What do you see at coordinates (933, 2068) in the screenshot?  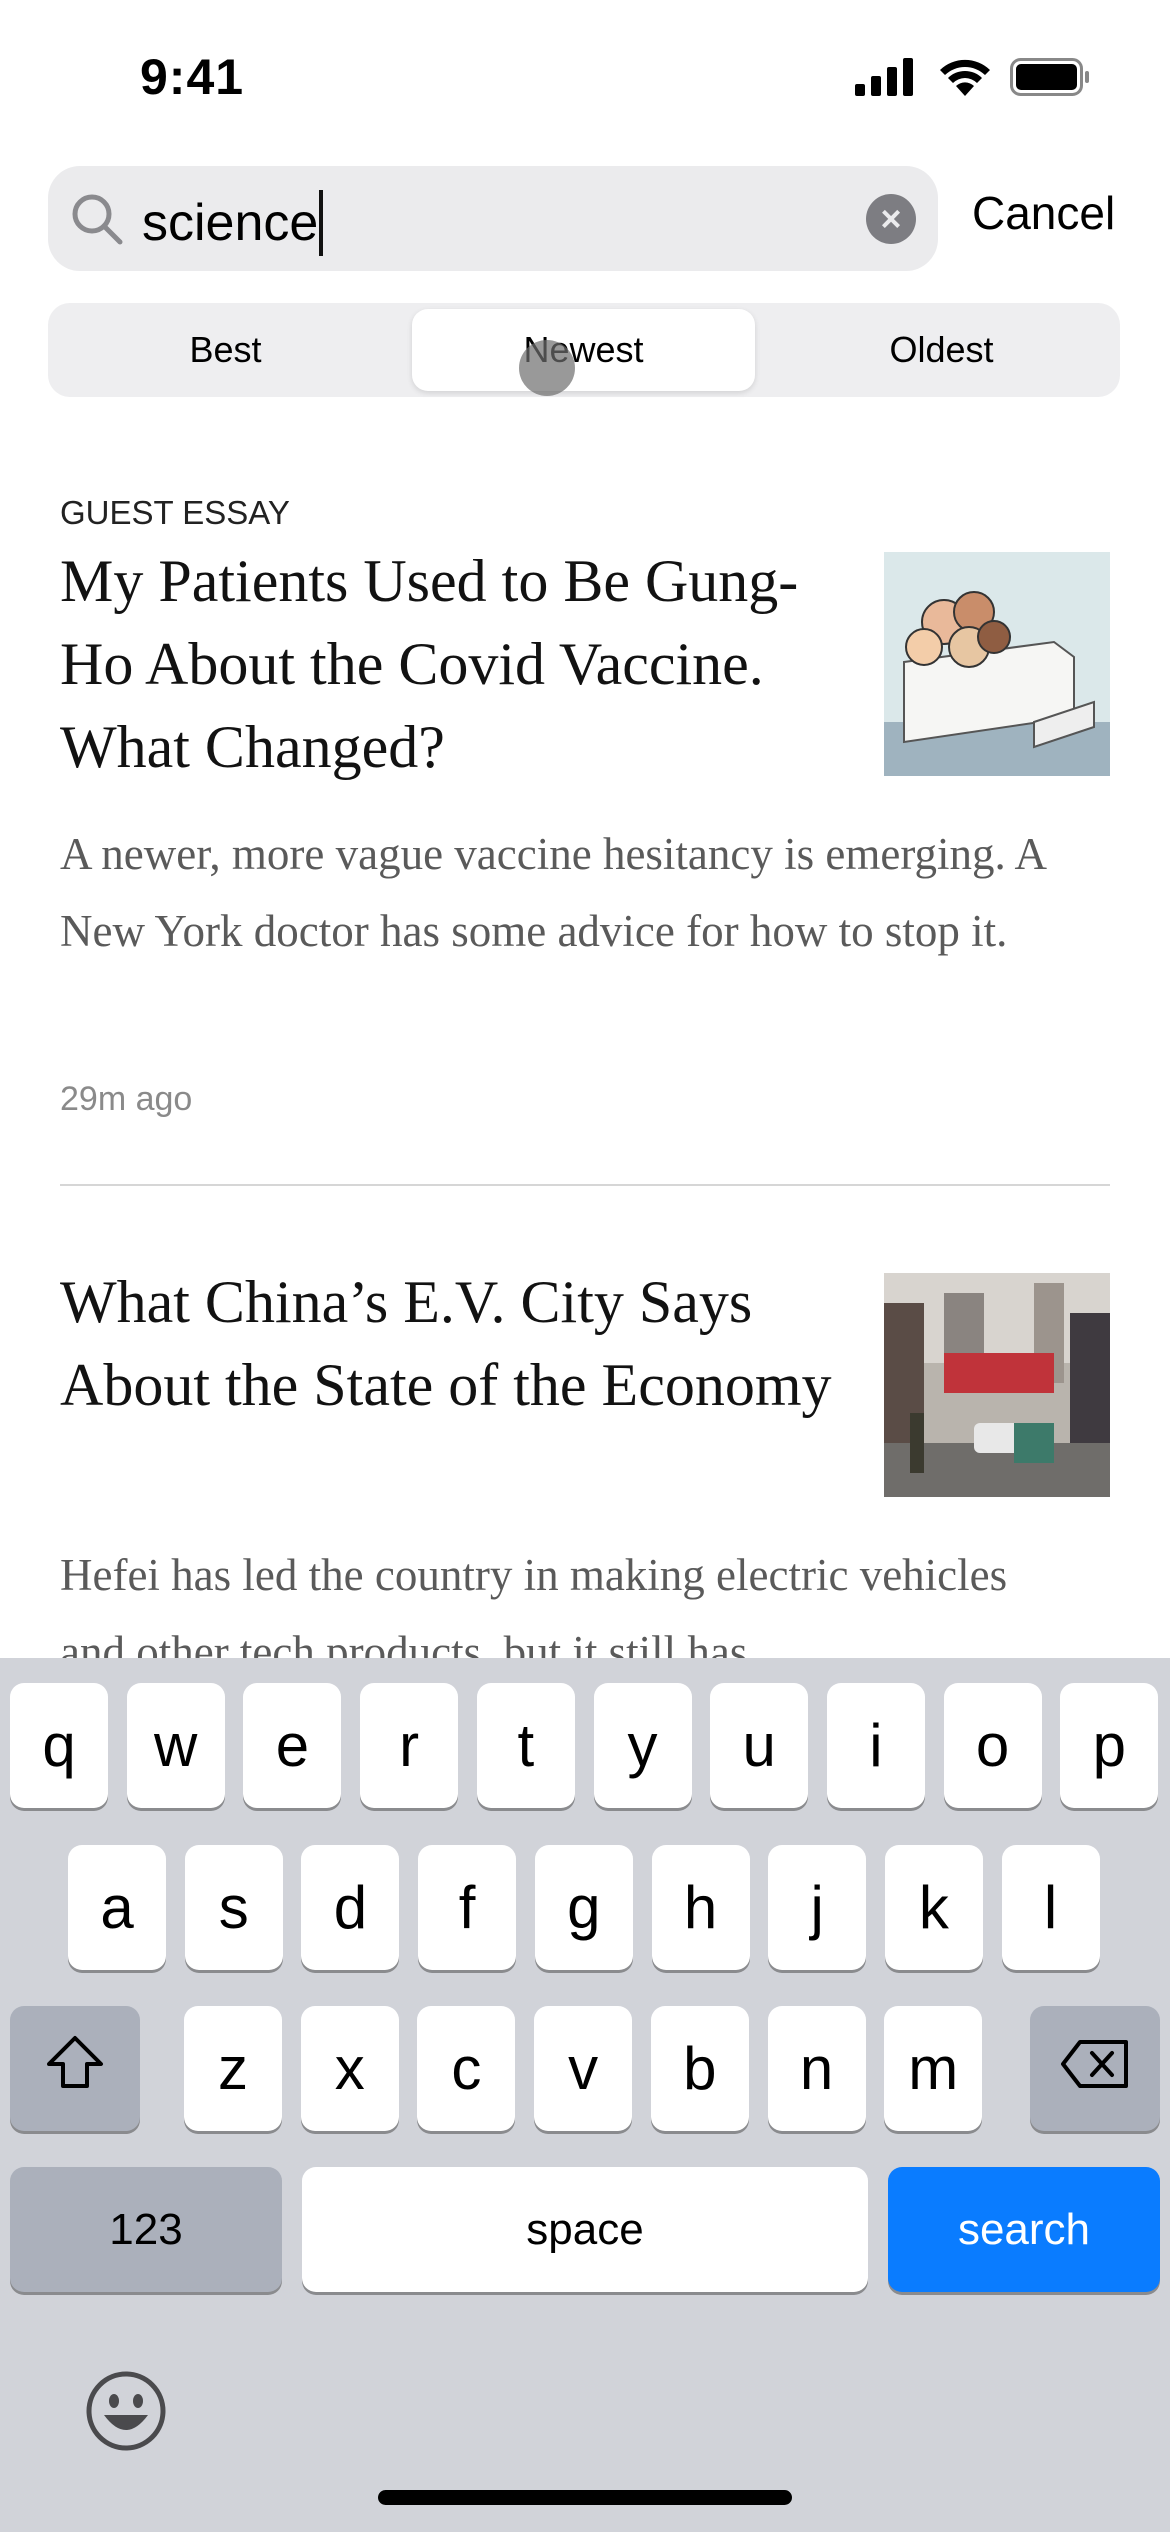 I see `key-m: m` at bounding box center [933, 2068].